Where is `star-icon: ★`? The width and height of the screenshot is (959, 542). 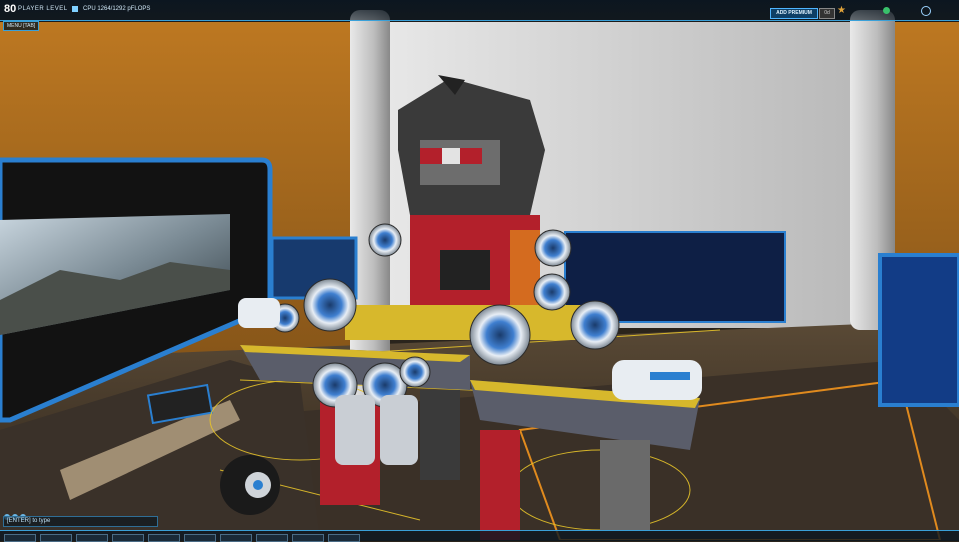 star-icon: ★ is located at coordinates (841, 10).